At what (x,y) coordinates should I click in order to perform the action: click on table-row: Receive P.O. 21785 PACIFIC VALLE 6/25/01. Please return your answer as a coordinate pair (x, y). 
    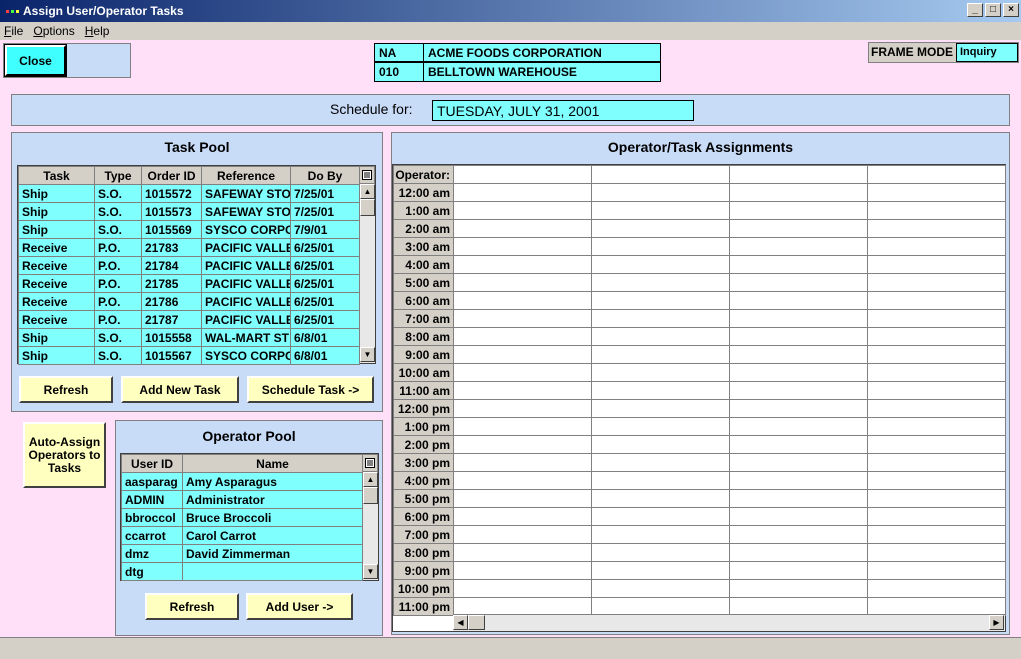
    Looking at the image, I should click on (189, 283).